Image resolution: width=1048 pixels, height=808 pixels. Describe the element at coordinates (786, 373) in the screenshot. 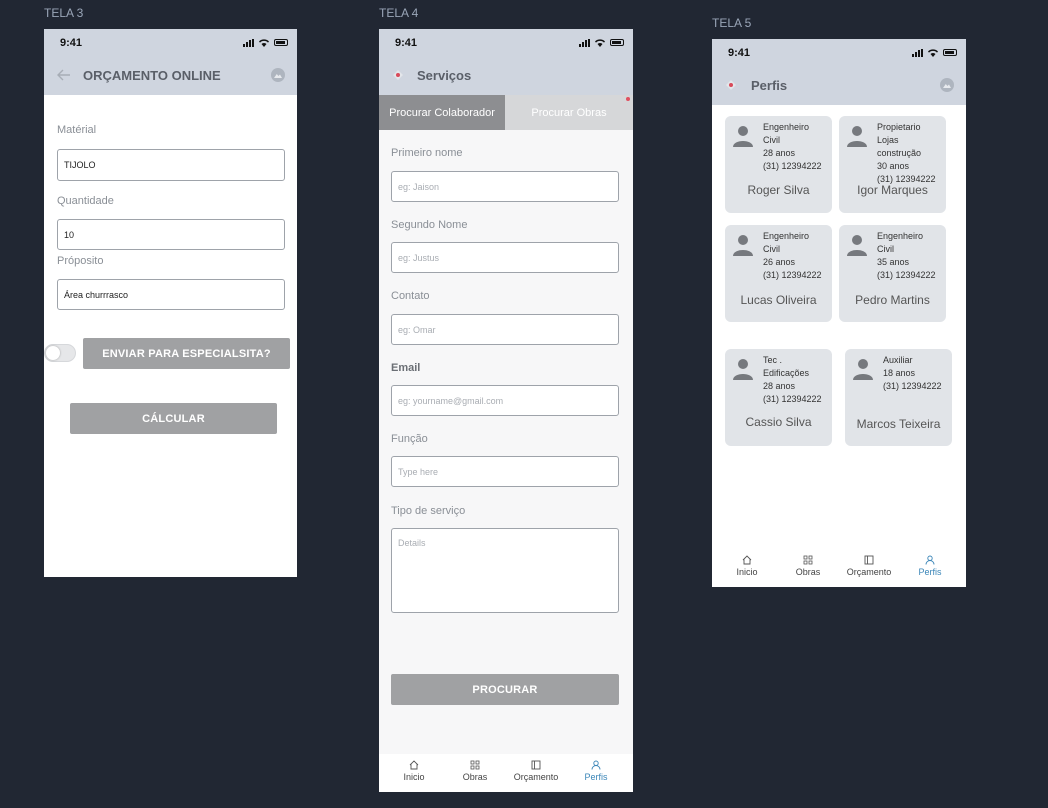

I see `profile-line: Edificações` at that location.